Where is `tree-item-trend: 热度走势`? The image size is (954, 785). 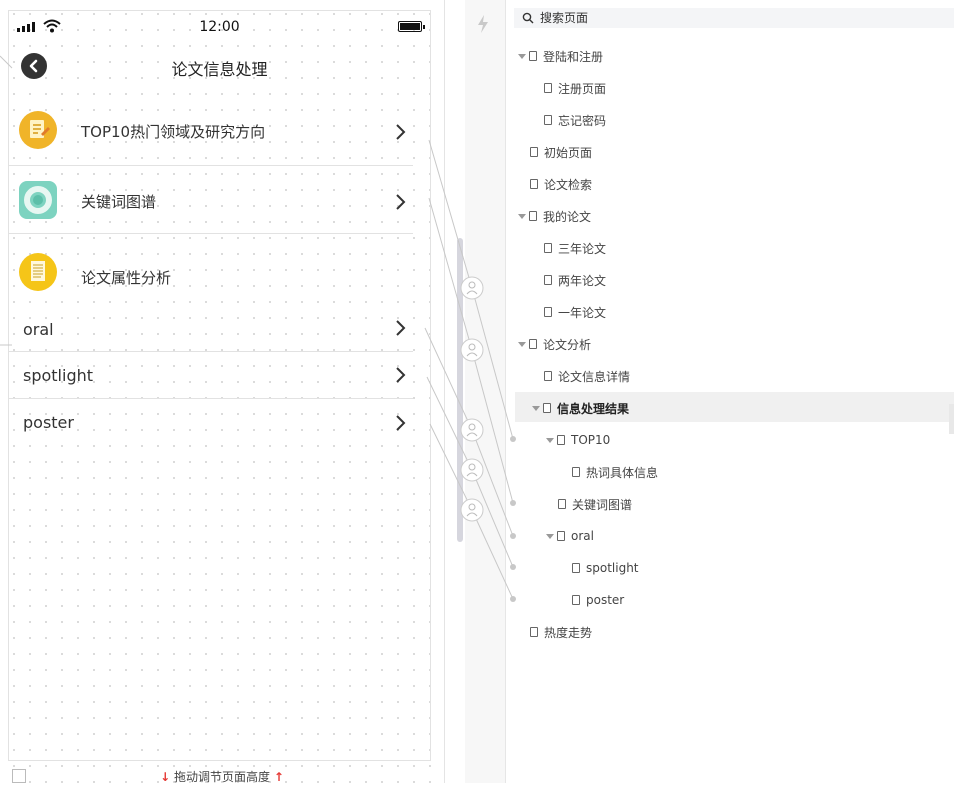
tree-item-trend: 热度走势 is located at coordinates (561, 632).